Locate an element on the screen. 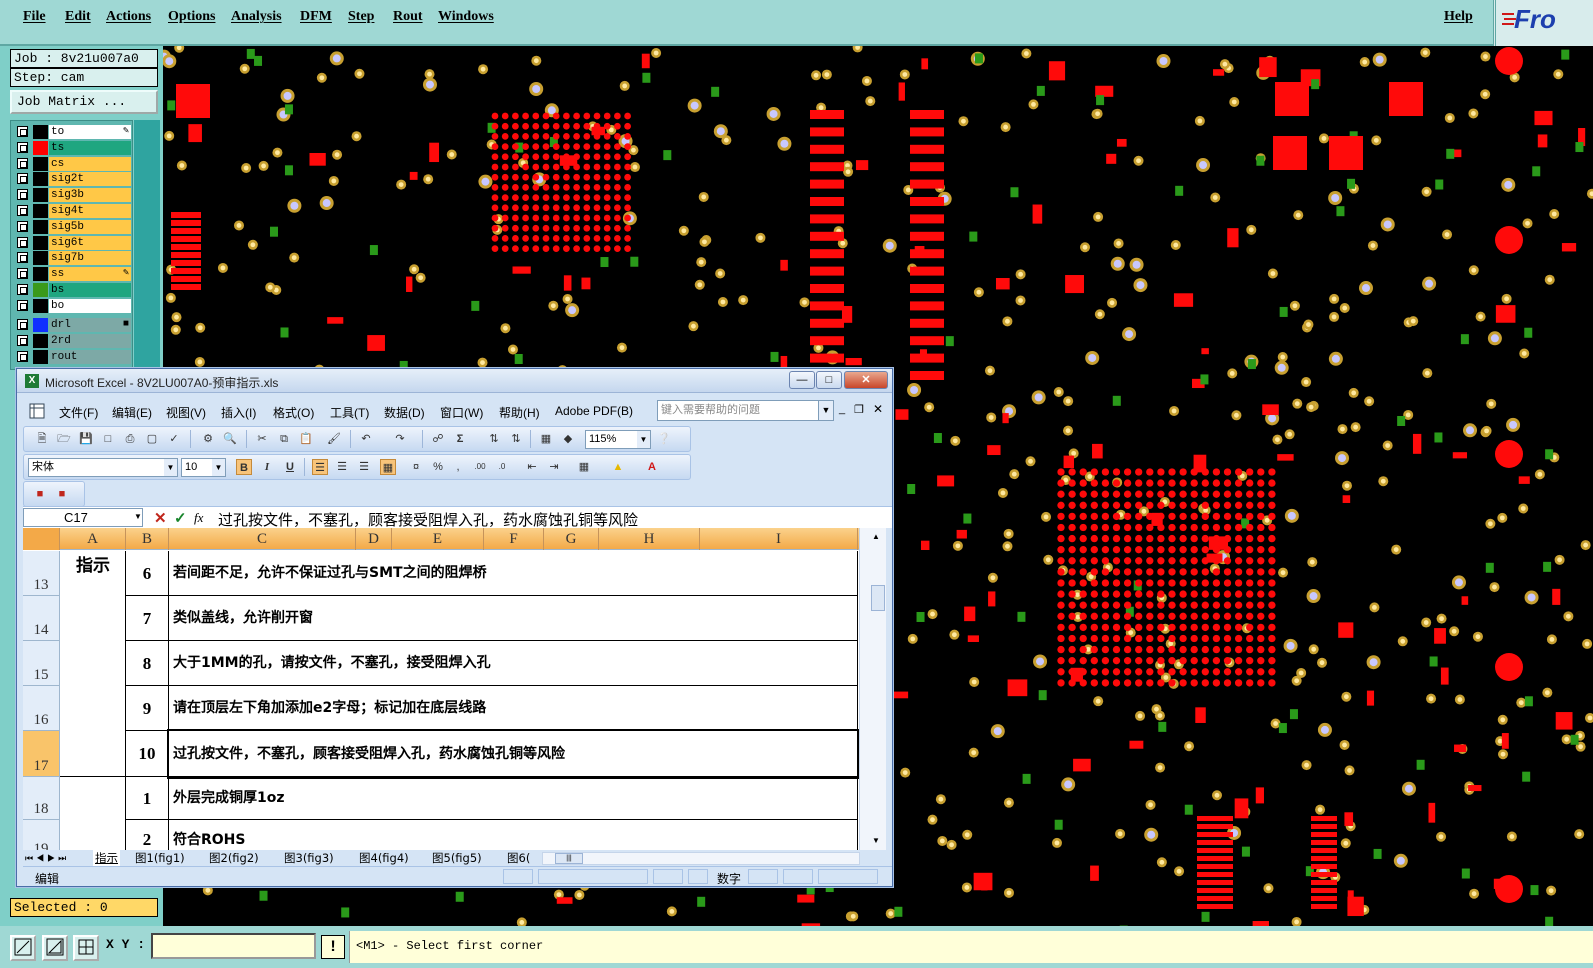 Image resolution: width=1593 pixels, height=968 pixels. cell-c: 类似盖线，允许削开窗 is located at coordinates (513, 618).